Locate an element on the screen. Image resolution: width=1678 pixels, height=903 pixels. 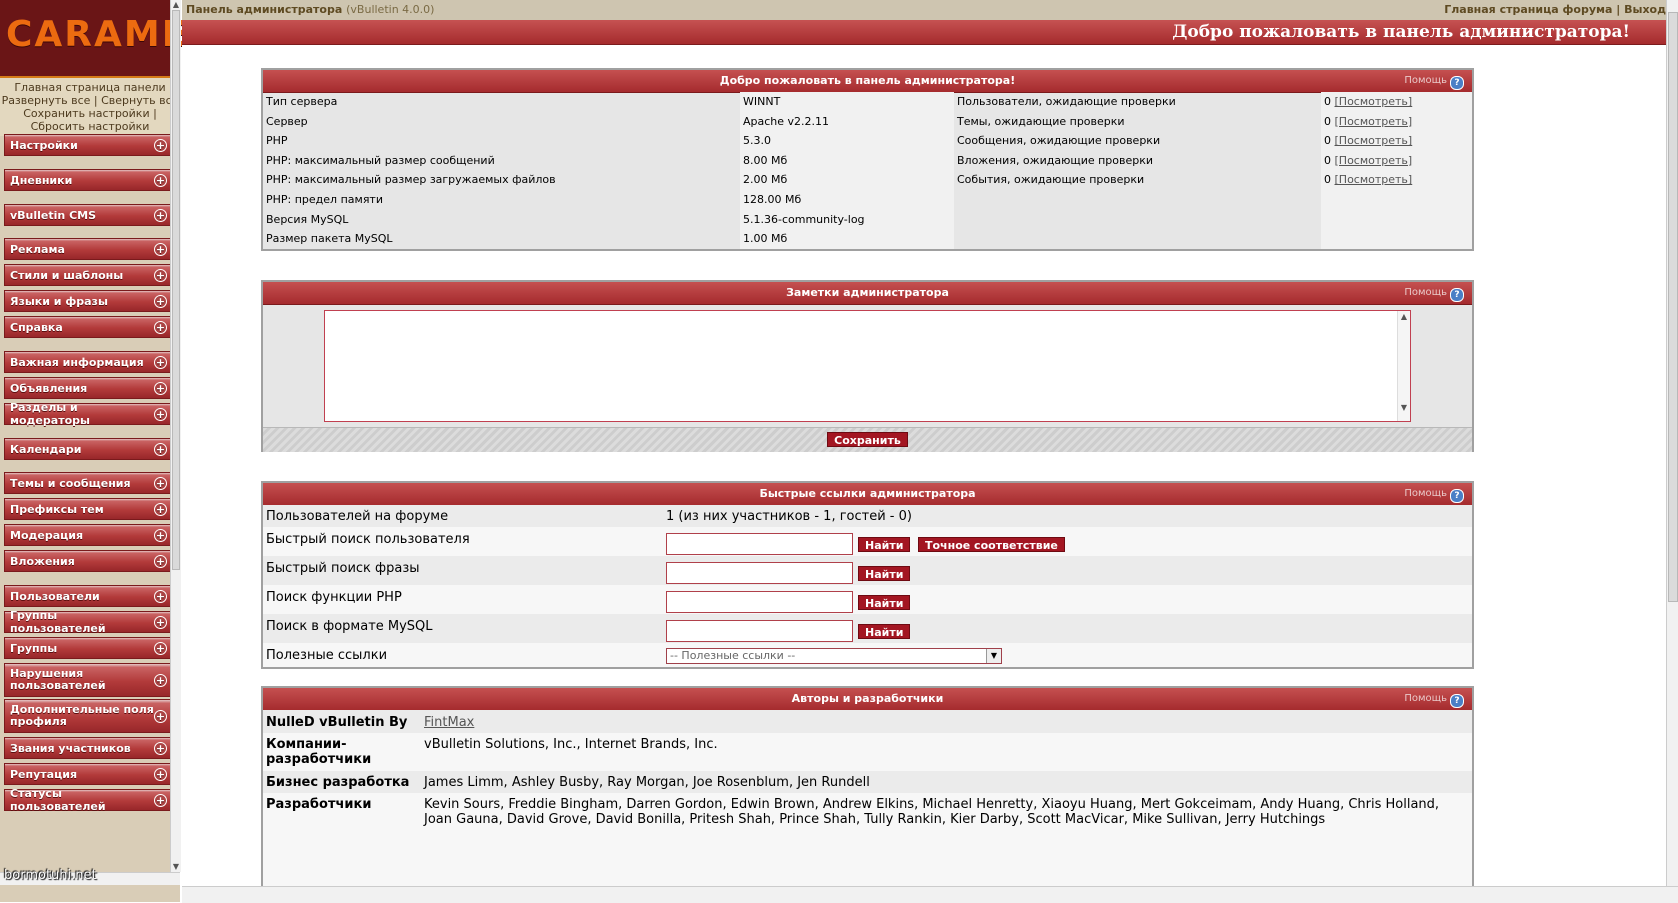
nav-group-item: Звания участников + is located at coordinates (88, 748).